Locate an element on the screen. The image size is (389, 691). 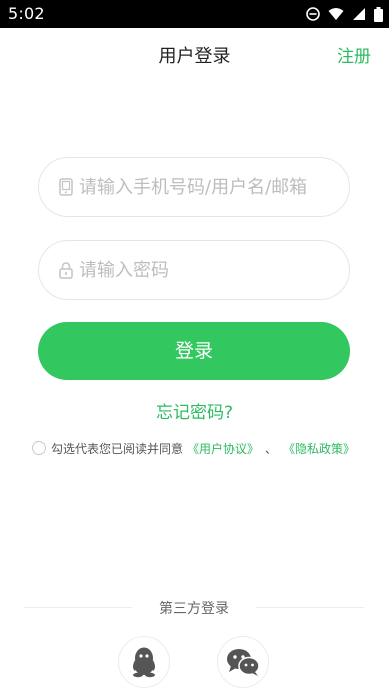
battery-icon is located at coordinates (378, 14).